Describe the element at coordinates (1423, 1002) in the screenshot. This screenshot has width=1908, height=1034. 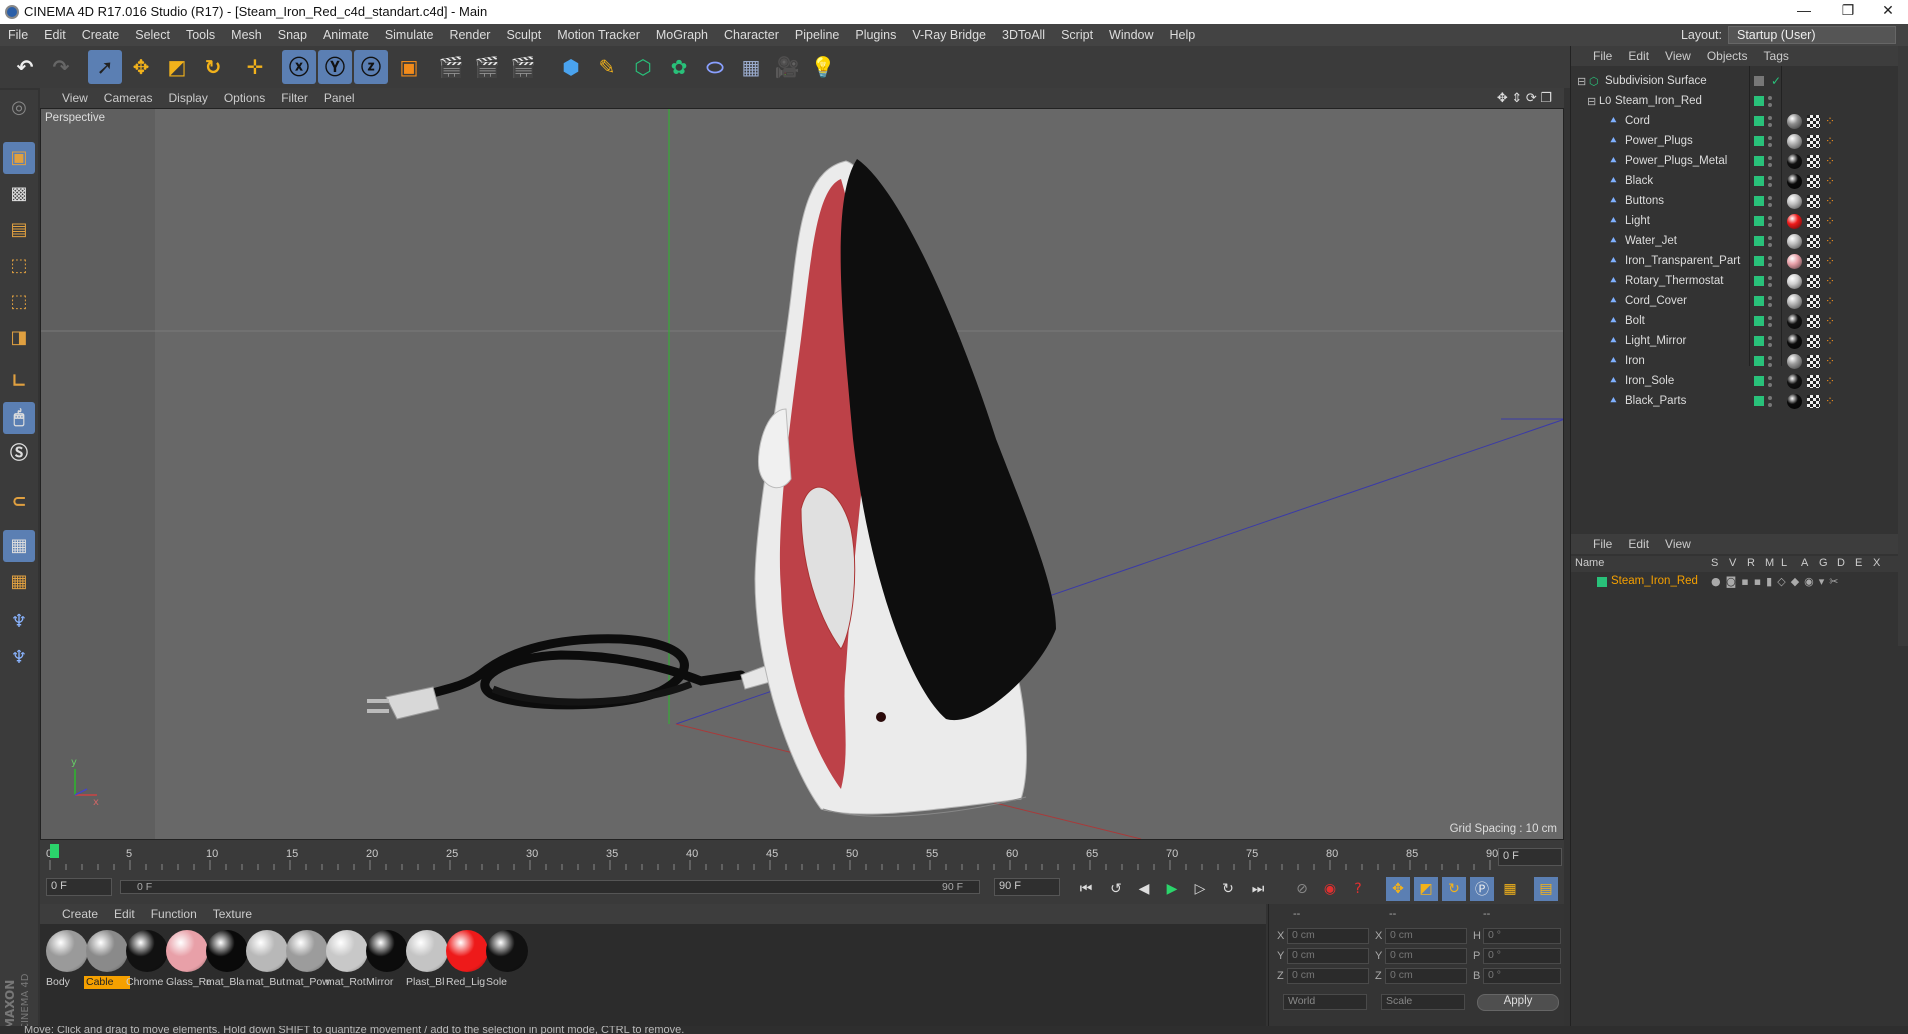
I see `coord-mode-dropdown: Scale` at that location.